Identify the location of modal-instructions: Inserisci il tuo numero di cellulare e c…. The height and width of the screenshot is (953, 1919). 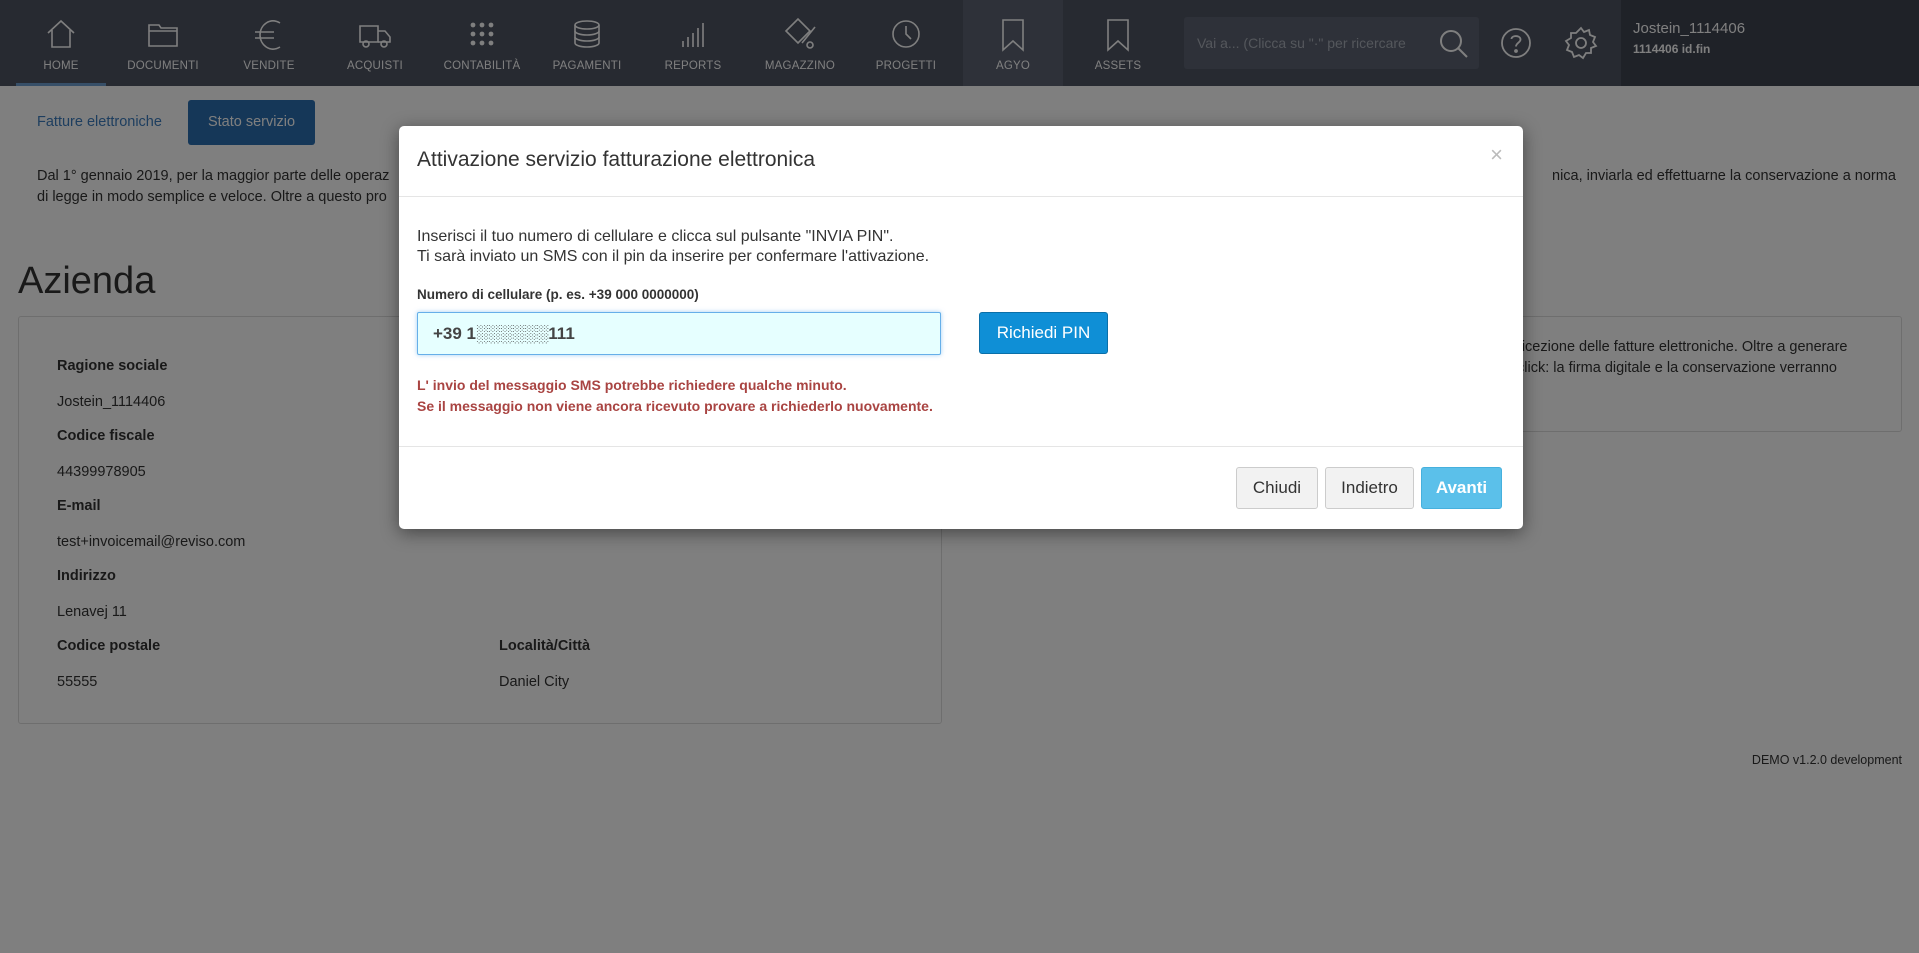
(673, 247).